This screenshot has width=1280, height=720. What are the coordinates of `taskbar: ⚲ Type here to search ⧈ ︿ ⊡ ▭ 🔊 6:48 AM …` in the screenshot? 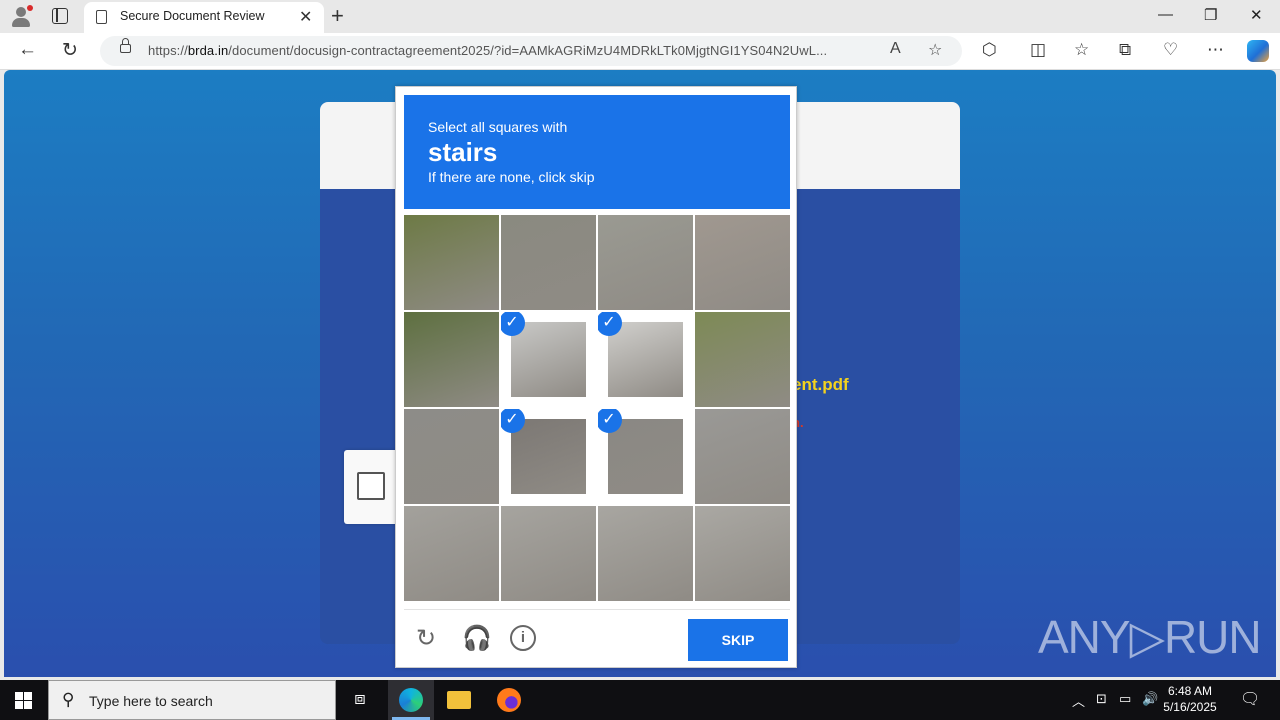 It's located at (640, 700).